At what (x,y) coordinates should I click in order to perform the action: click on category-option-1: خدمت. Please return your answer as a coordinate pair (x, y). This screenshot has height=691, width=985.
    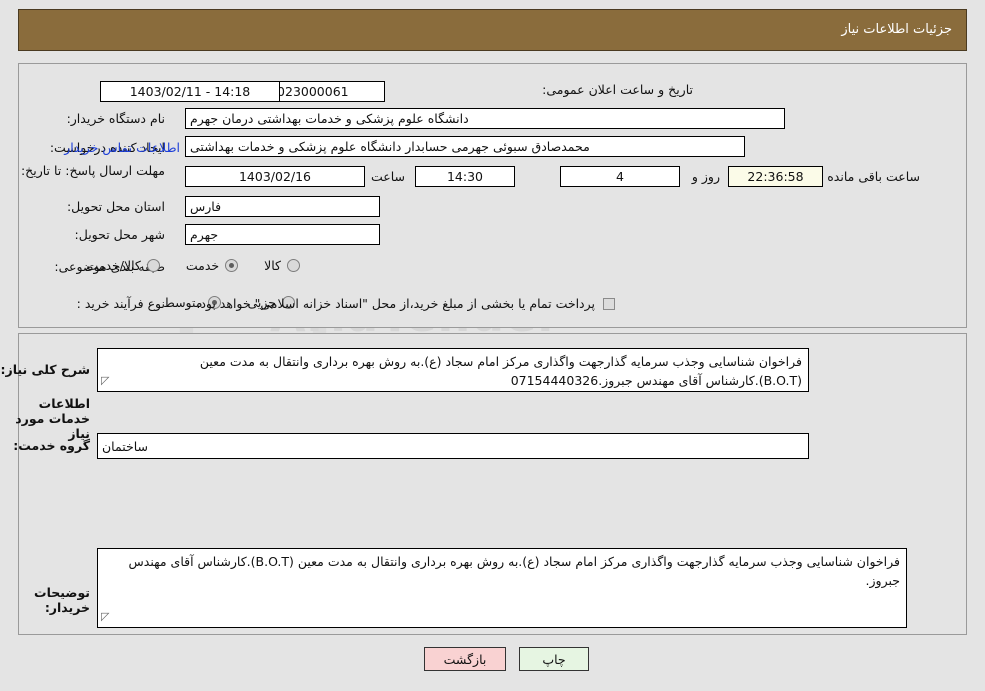
    Looking at the image, I should click on (212, 265).